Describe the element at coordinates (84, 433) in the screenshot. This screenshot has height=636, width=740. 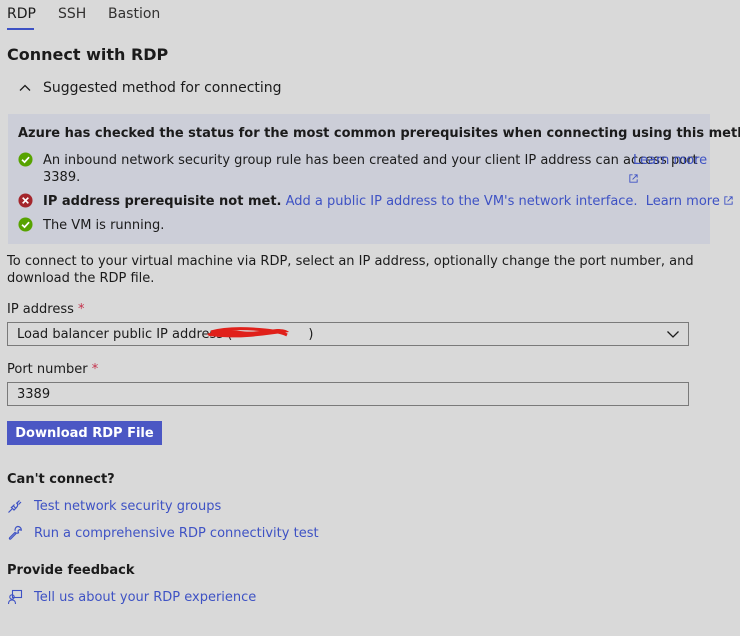
I see `download-rdp-file-button: Download RDP File` at that location.